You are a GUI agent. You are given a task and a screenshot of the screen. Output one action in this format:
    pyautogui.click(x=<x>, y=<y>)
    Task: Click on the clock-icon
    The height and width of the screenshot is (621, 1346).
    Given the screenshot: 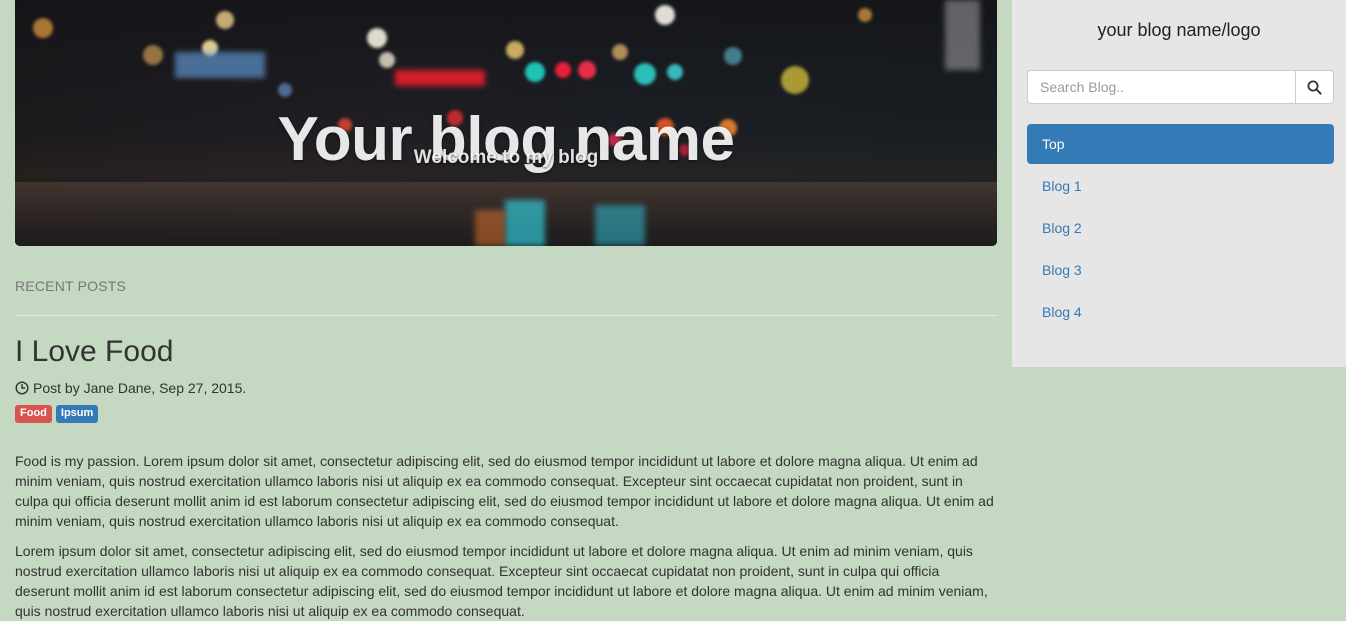 What is the action you would take?
    pyautogui.click(x=22, y=388)
    